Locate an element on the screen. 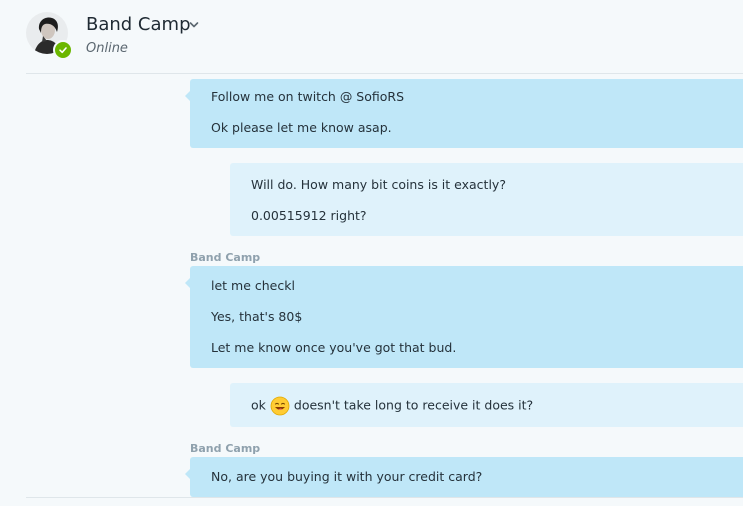 This screenshot has height=506, width=743. message-text: 0.00515912 right? is located at coordinates (309, 215).